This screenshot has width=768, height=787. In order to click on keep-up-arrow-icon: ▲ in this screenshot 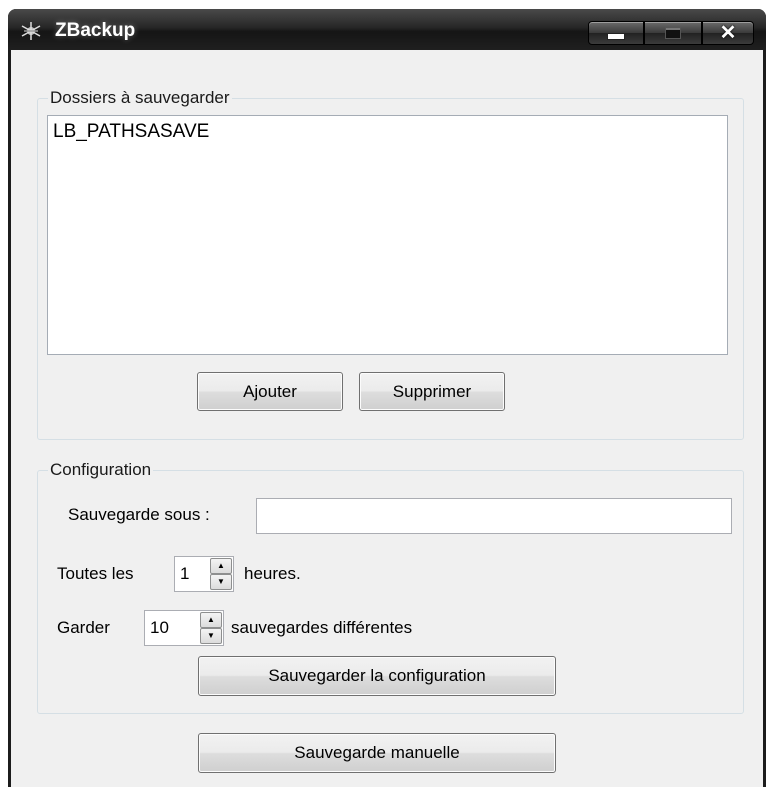, I will do `click(211, 620)`.